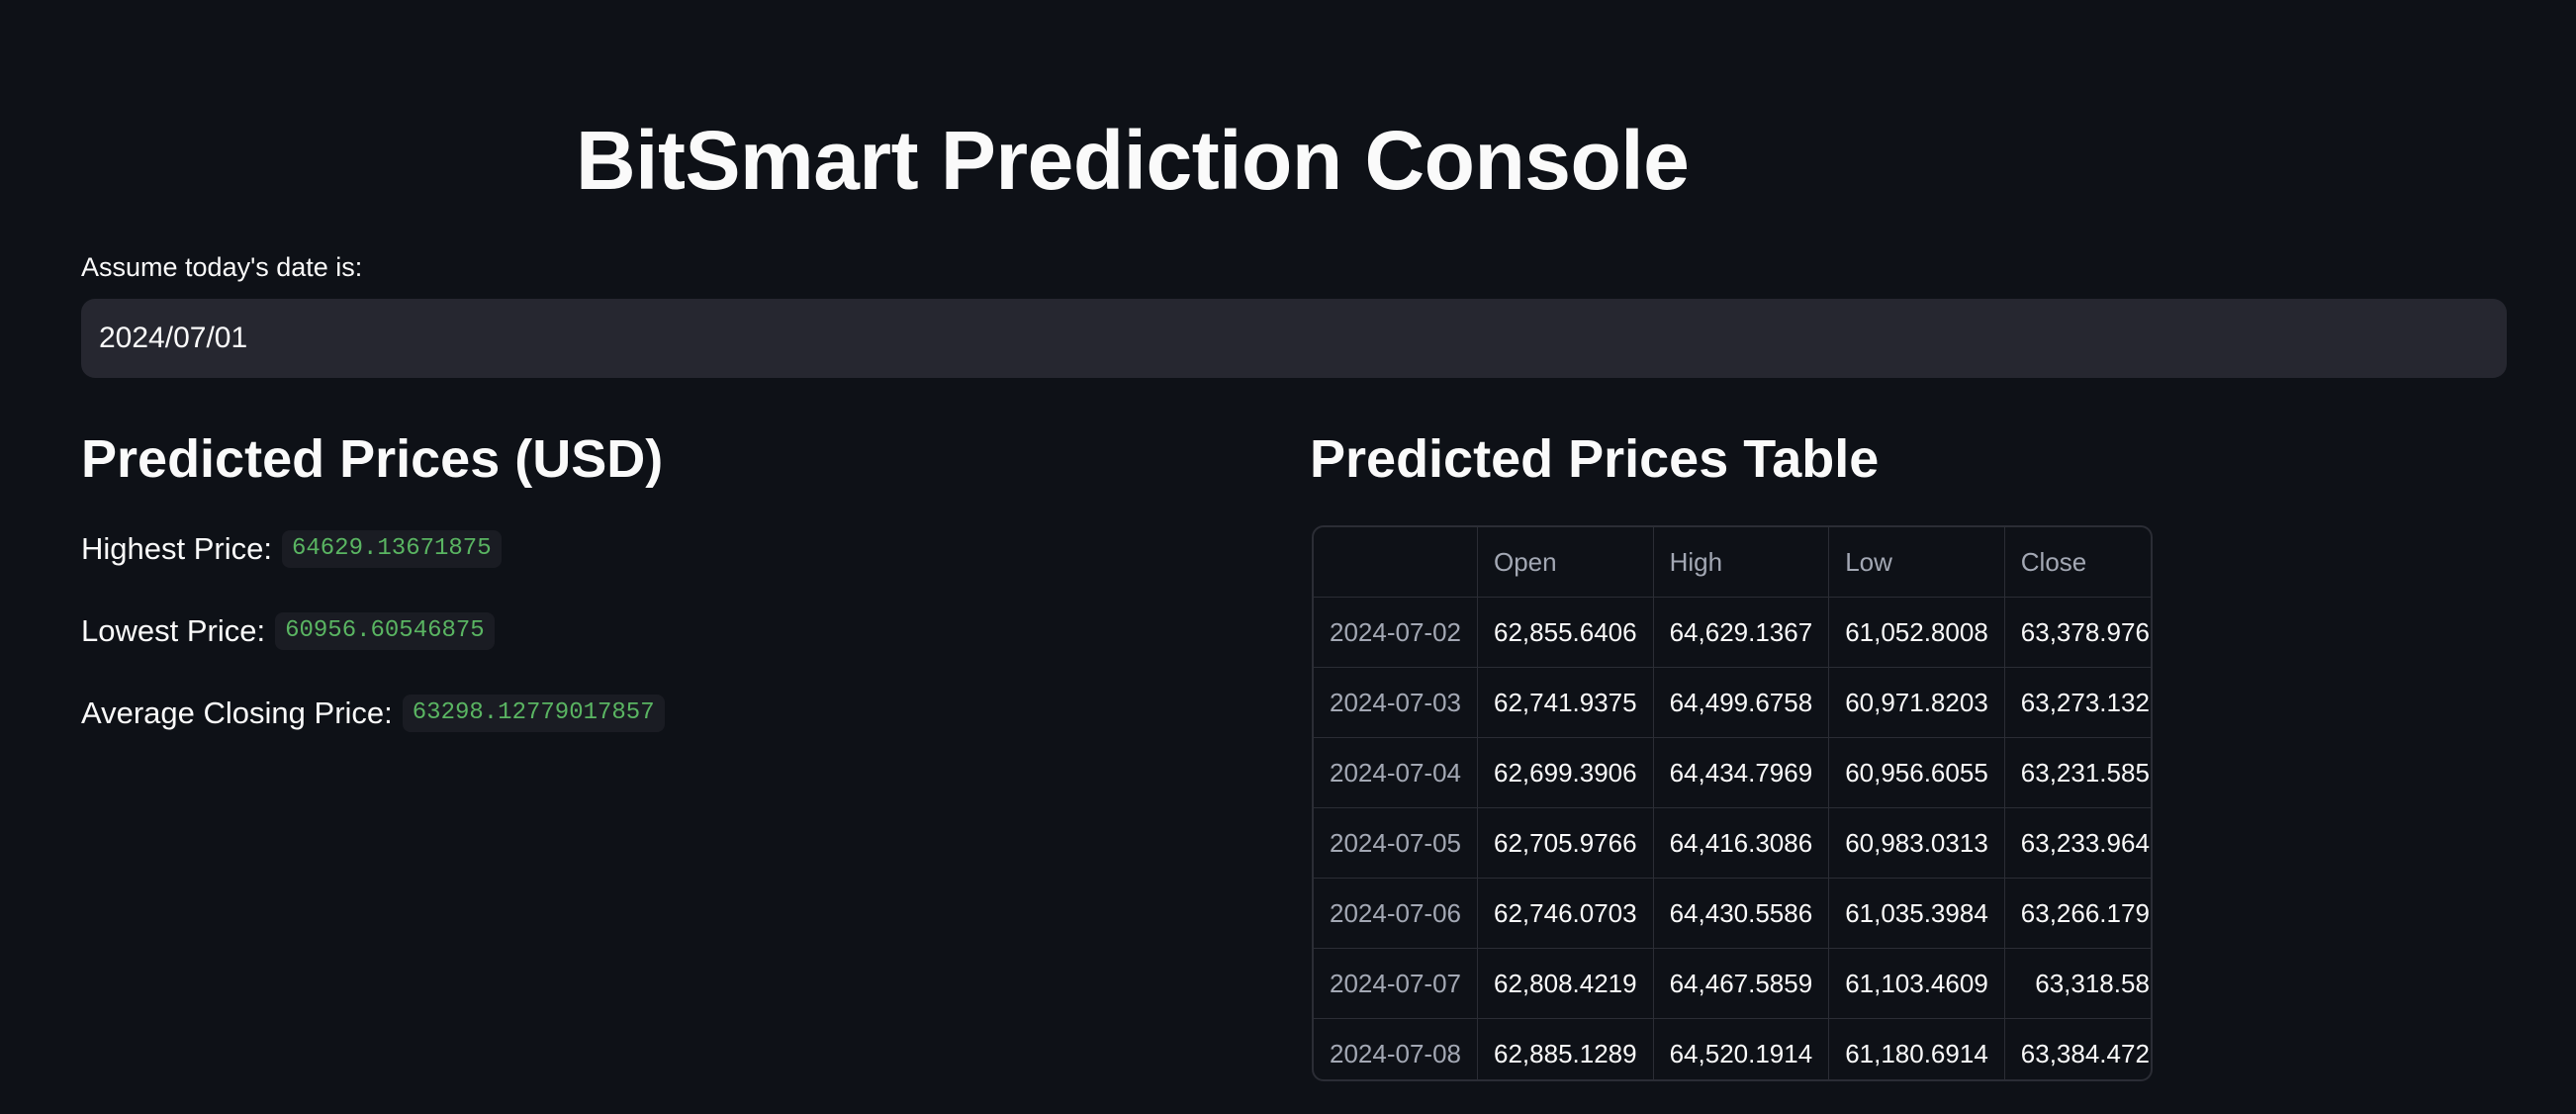 The image size is (2576, 1114). Describe the element at coordinates (1916, 913) in the screenshot. I see `cell-low: 61,035.3984` at that location.